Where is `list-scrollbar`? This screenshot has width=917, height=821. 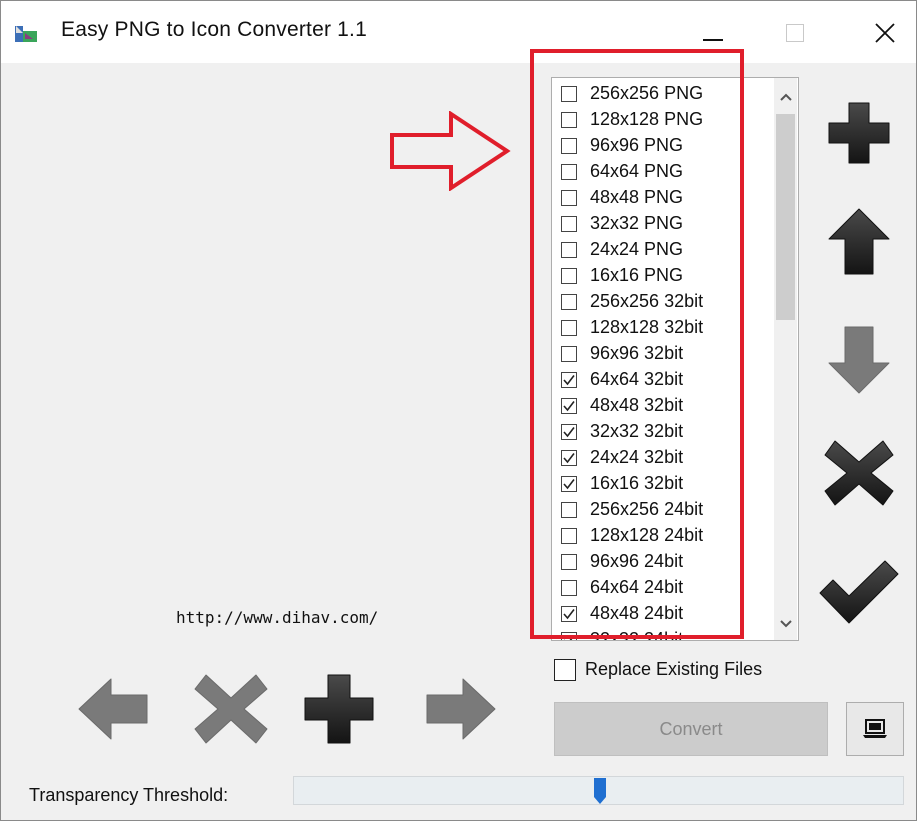
list-scrollbar is located at coordinates (785, 359).